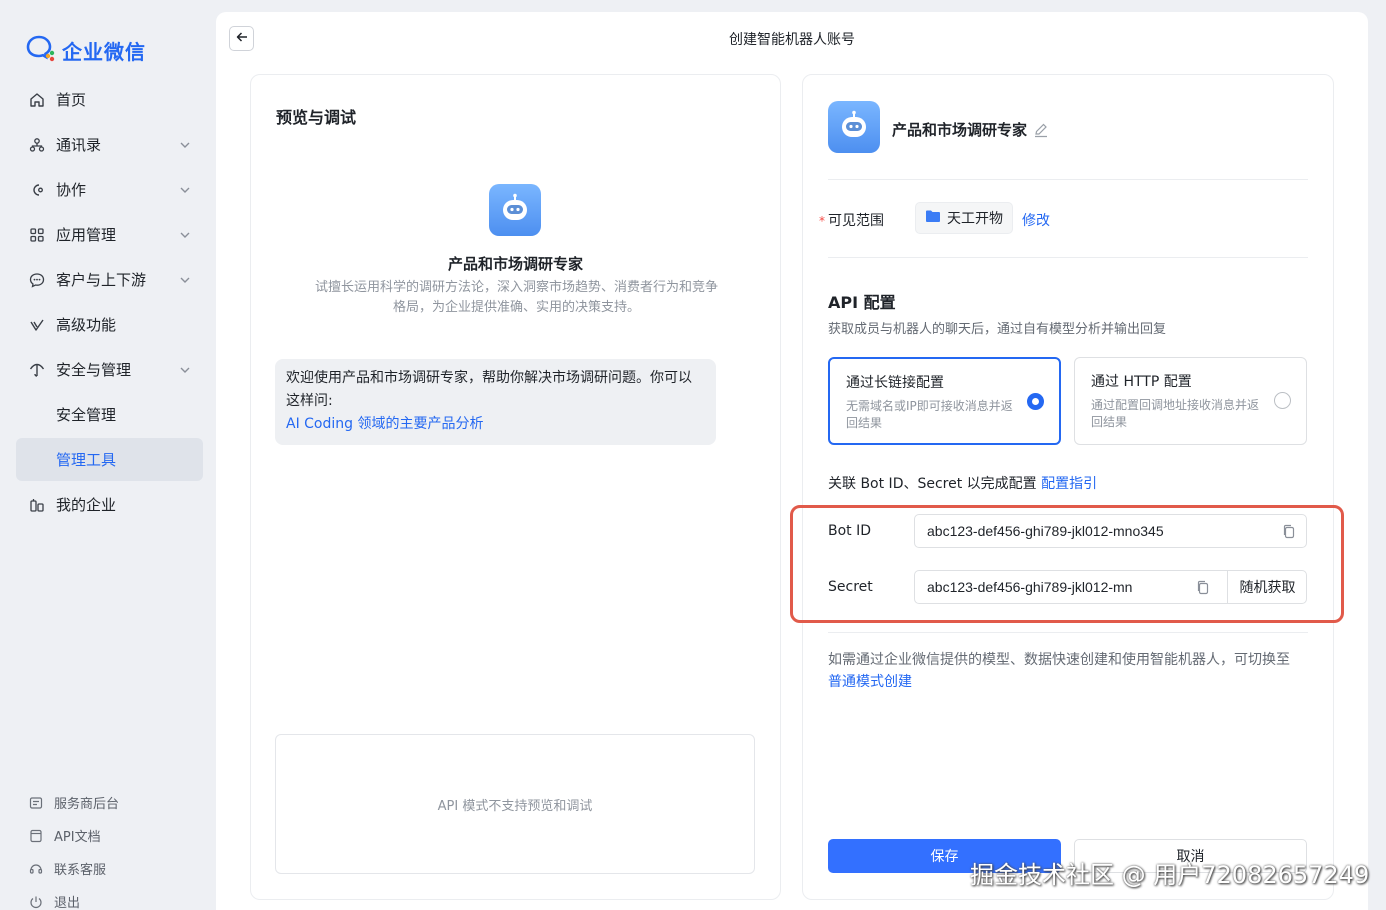 The image size is (1386, 910). Describe the element at coordinates (109, 99) in the screenshot. I see `sidebar-item-home: 首页` at that location.